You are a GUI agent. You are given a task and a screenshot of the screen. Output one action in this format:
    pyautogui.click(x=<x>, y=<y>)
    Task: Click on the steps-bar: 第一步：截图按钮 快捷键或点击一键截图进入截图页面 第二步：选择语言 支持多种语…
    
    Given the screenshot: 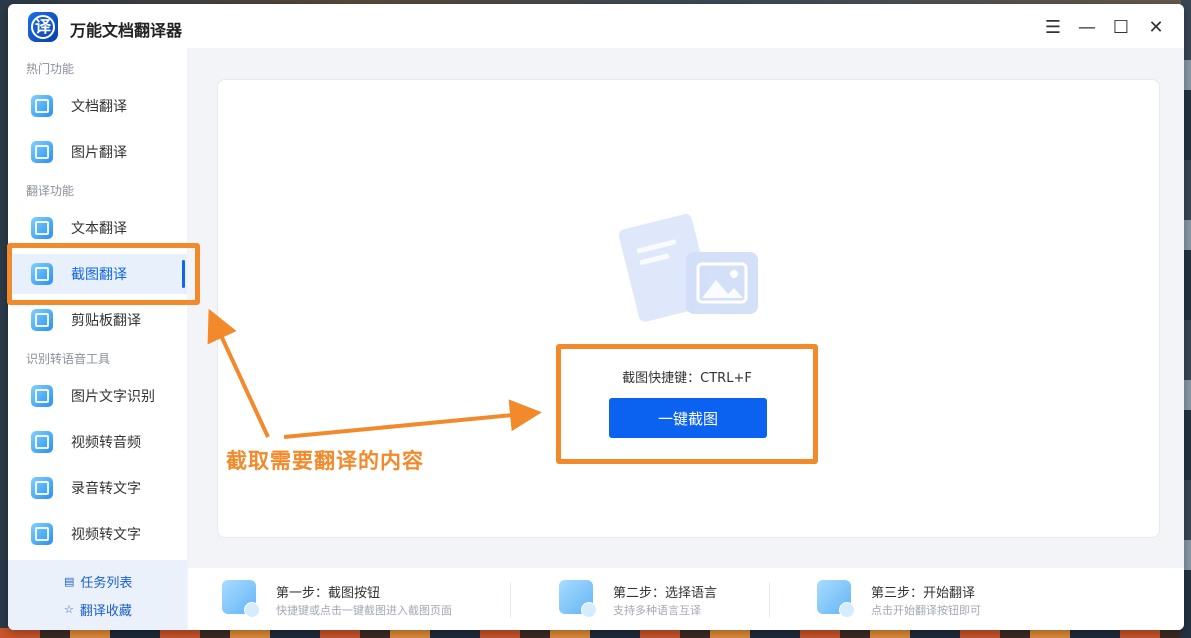 What is the action you would take?
    pyautogui.click(x=686, y=599)
    